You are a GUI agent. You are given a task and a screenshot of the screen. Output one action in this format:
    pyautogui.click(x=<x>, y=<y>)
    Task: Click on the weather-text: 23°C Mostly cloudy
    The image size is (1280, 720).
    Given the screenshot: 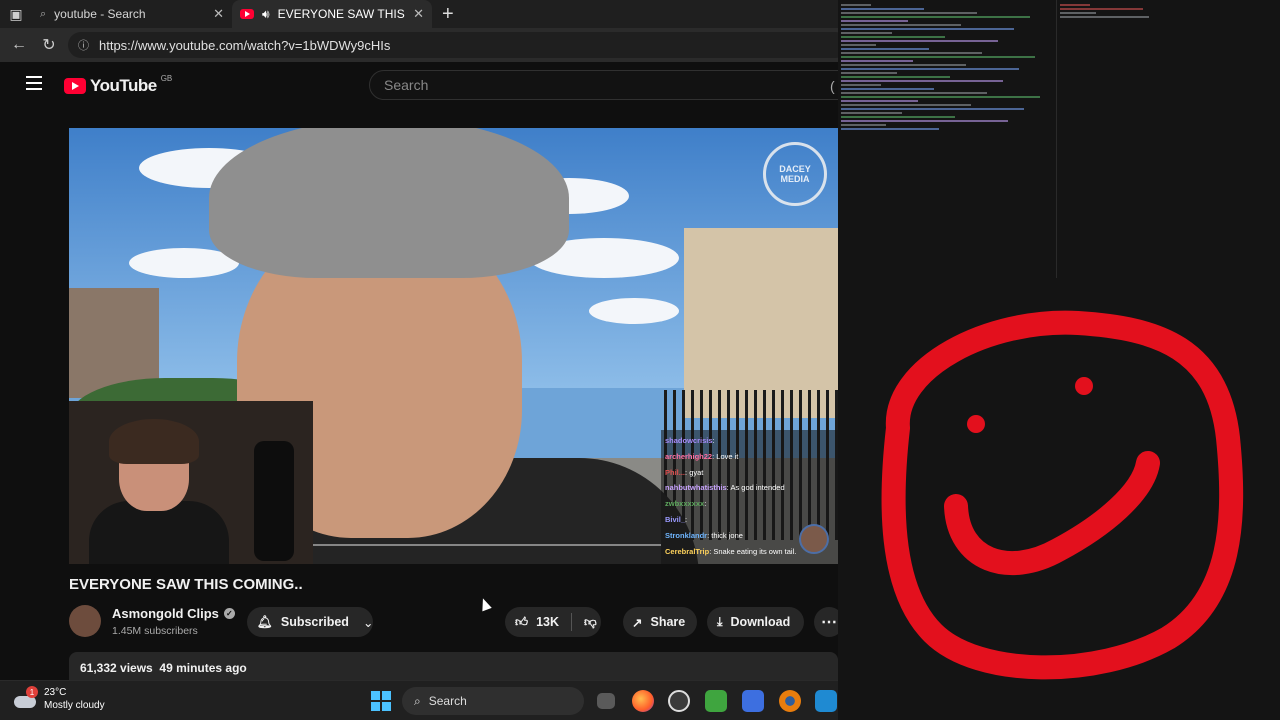 What is the action you would take?
    pyautogui.click(x=74, y=699)
    